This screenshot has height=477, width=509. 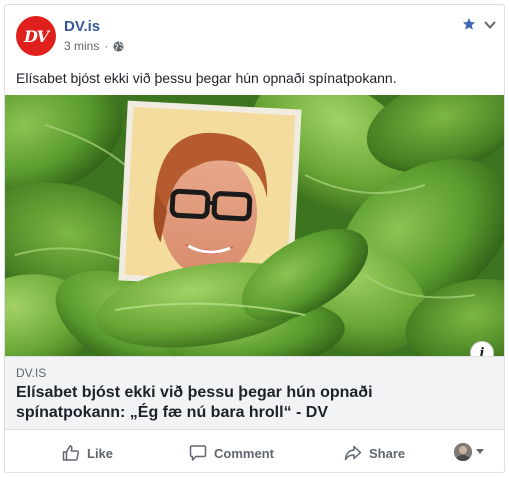 I want to click on action-bar: Like Comment Share, so click(x=254, y=453).